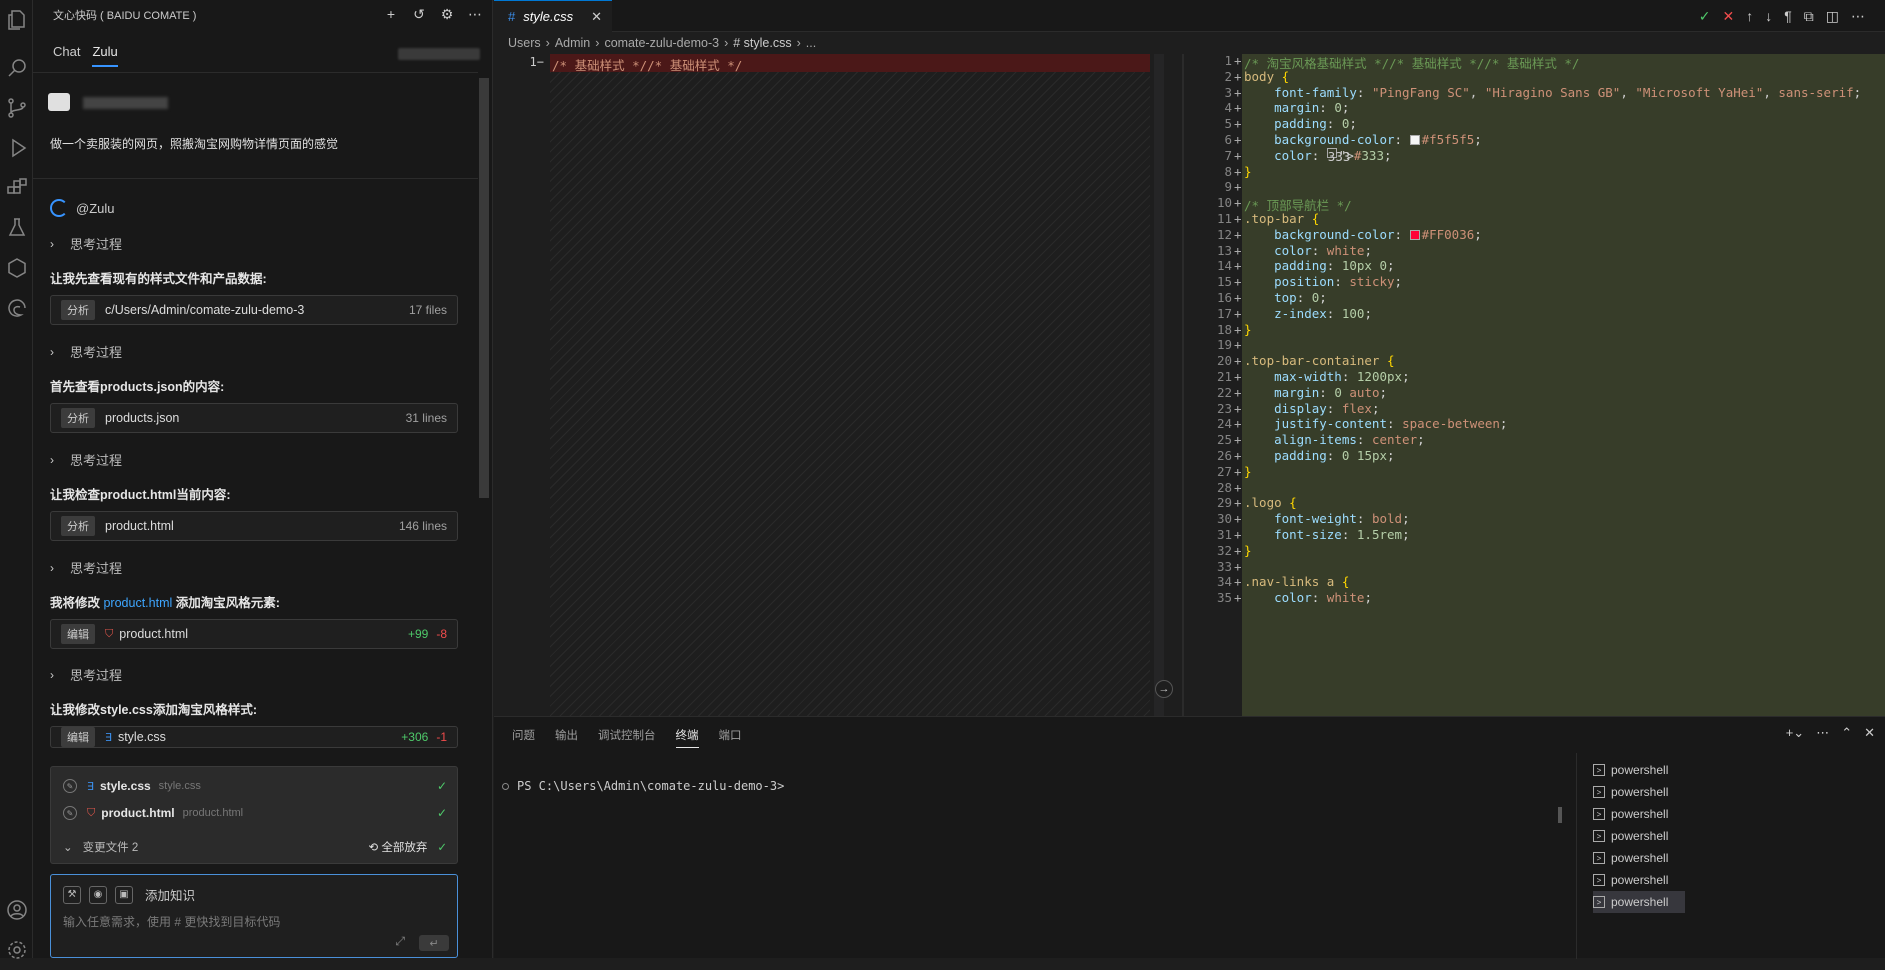 This screenshot has width=1885, height=970. What do you see at coordinates (16, 188) in the screenshot?
I see `extensions-icon` at bounding box center [16, 188].